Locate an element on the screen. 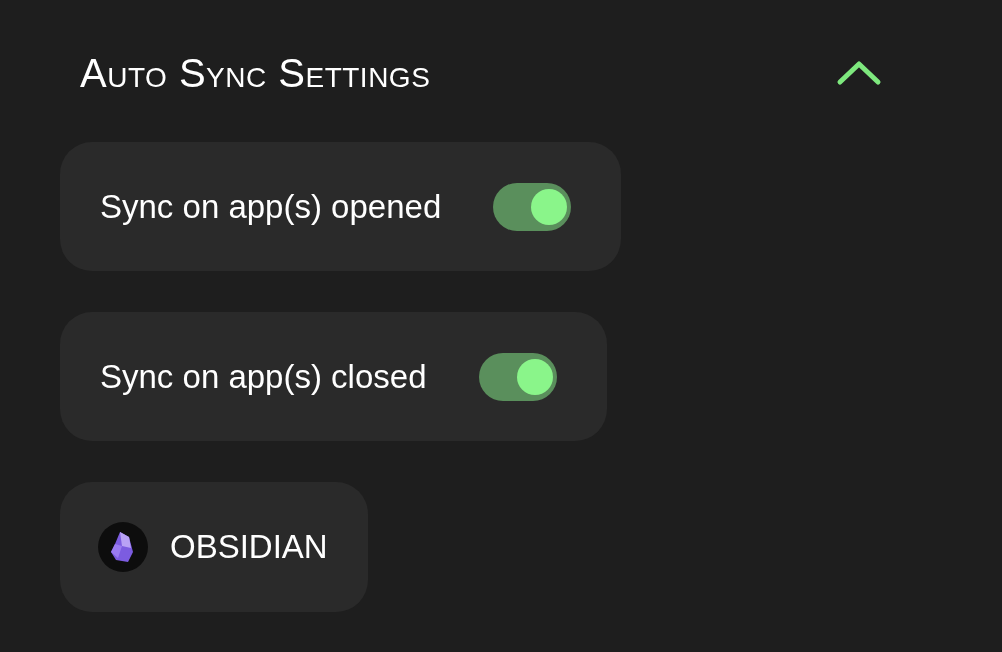  section-title: Auto Sync Settings is located at coordinates (255, 73).